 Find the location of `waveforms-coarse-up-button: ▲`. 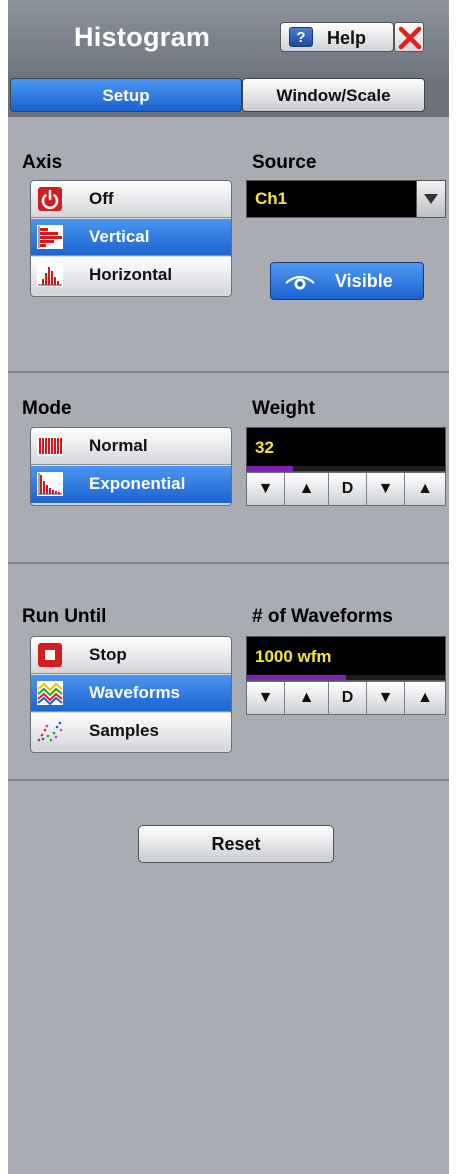

waveforms-coarse-up-button: ▲ is located at coordinates (307, 698).